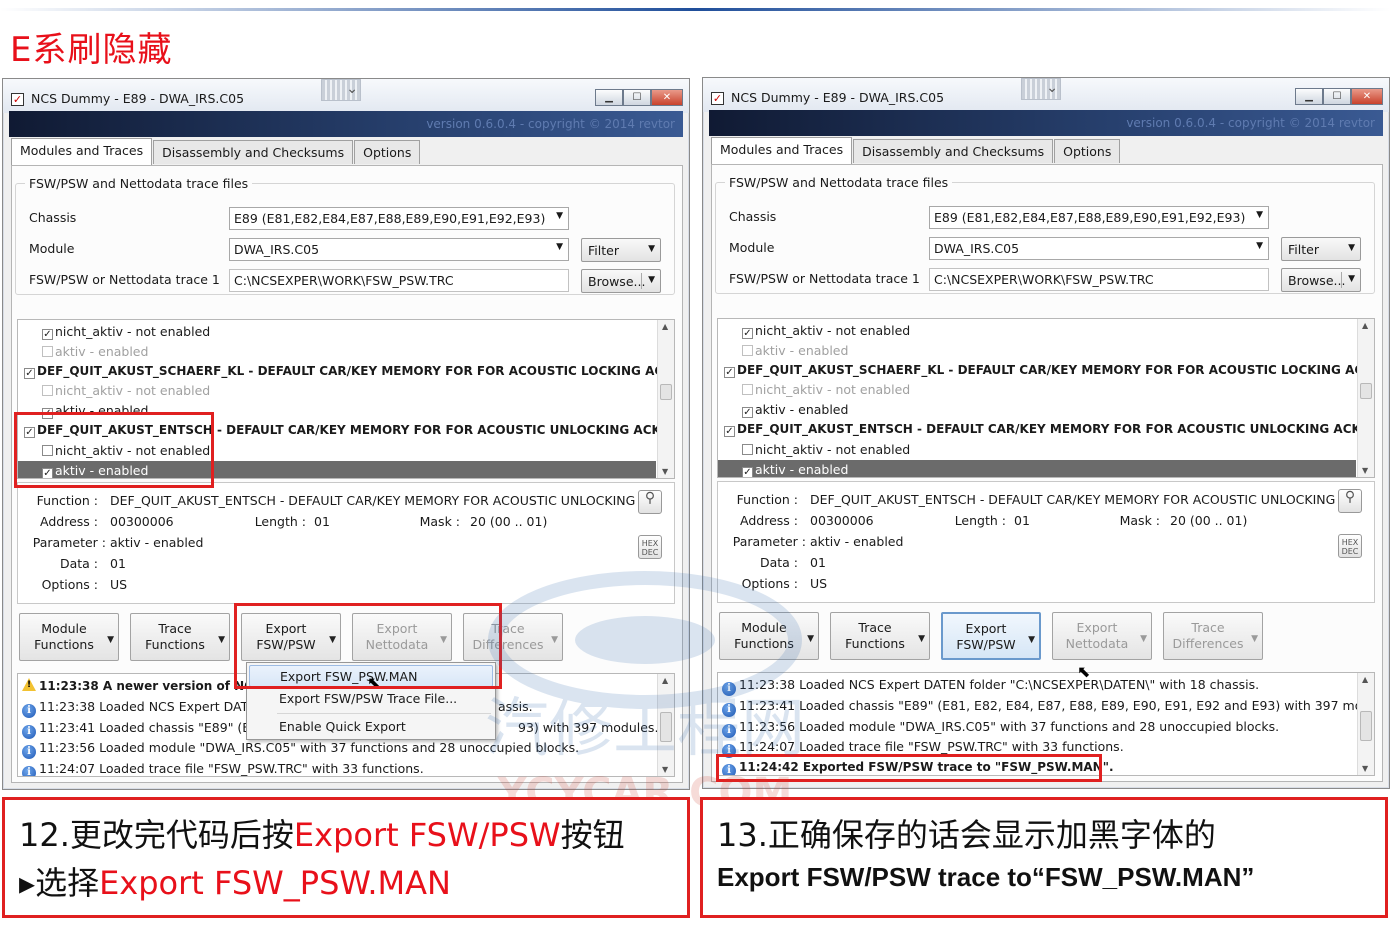  What do you see at coordinates (1213, 636) in the screenshot?
I see `trace-differences-button: Trace Differences ▼` at bounding box center [1213, 636].